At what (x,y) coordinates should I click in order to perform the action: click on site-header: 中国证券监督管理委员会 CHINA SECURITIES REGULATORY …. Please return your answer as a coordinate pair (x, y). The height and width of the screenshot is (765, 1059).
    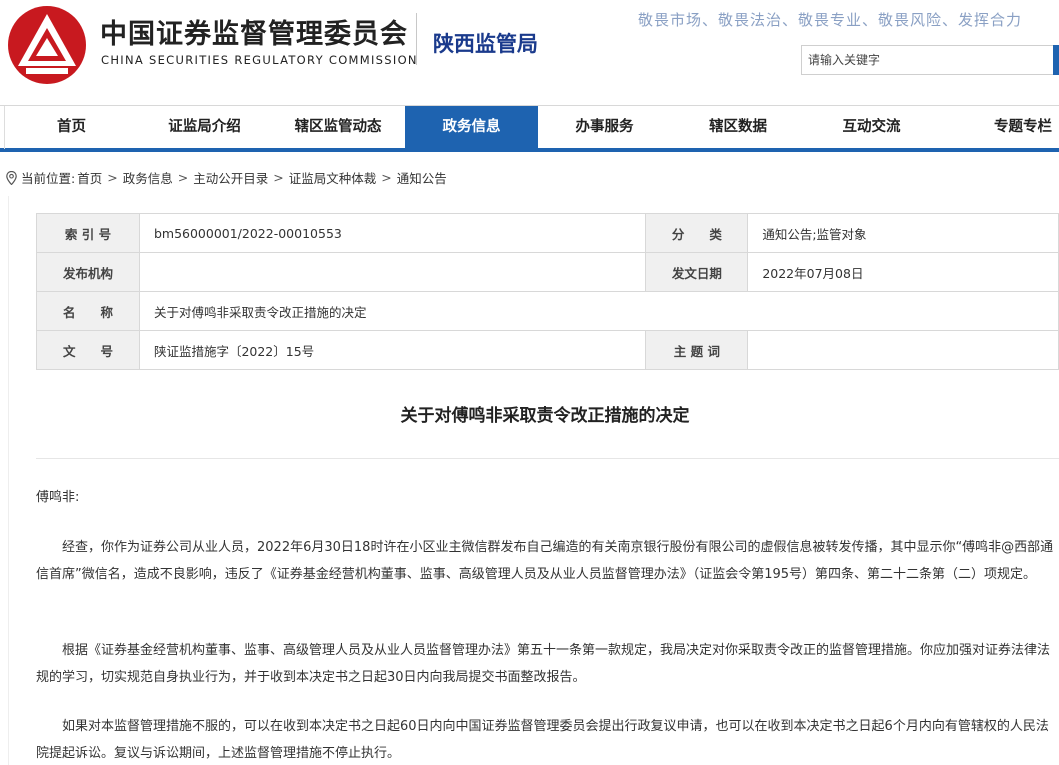
    Looking at the image, I should click on (529, 52).